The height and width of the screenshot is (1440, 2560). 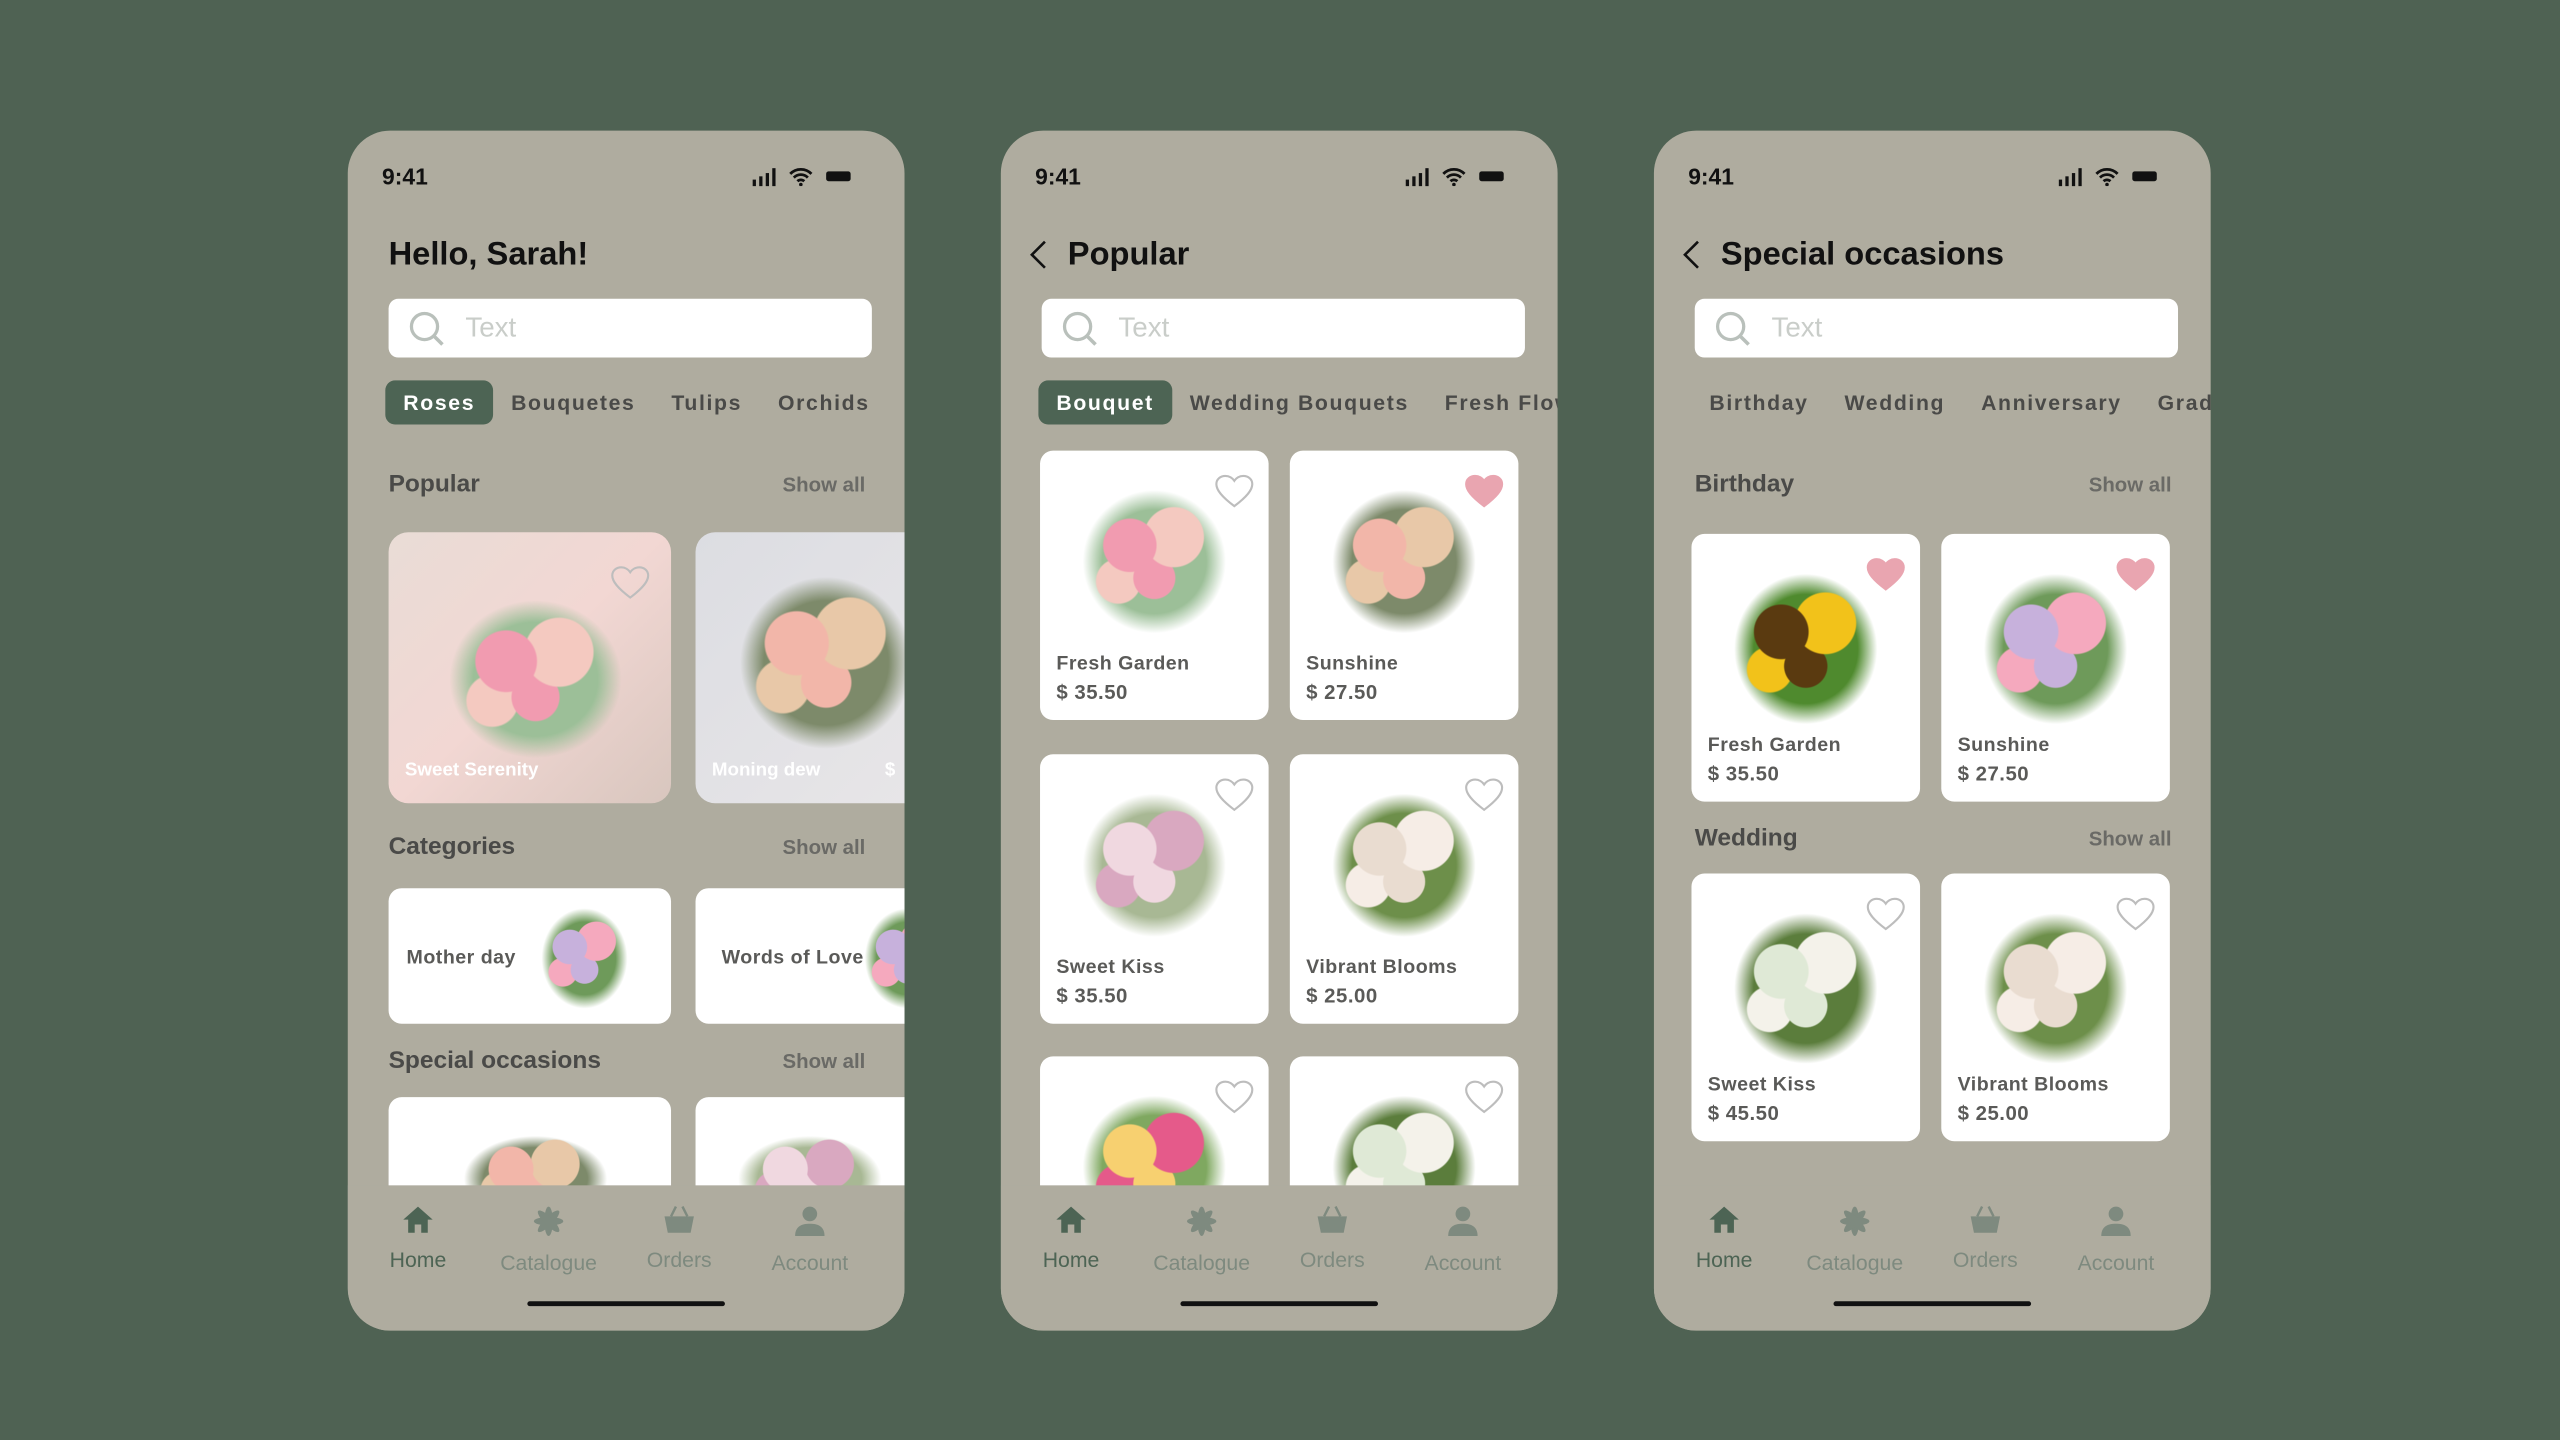 What do you see at coordinates (1985, 1219) in the screenshot?
I see `basket-icon` at bounding box center [1985, 1219].